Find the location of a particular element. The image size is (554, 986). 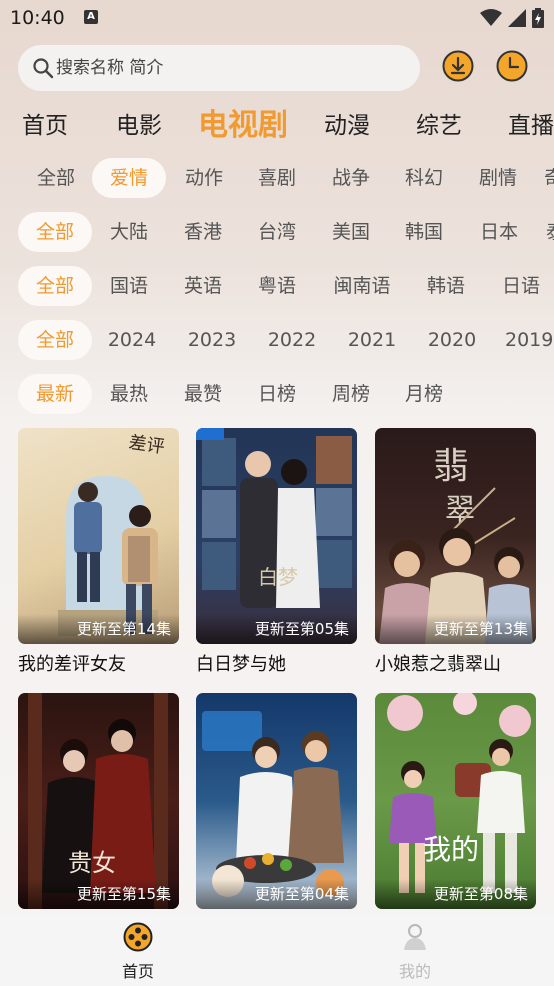

year-chip: 2019 is located at coordinates (529, 340).